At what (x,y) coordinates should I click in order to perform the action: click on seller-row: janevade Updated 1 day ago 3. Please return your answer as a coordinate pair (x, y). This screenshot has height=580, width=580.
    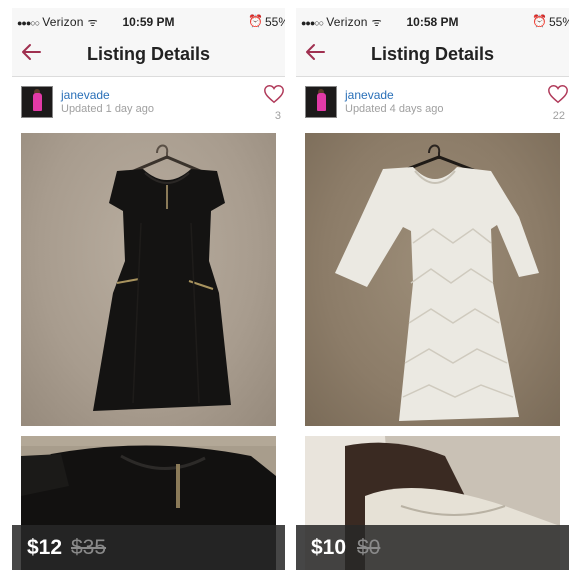
    Looking at the image, I should click on (148, 103).